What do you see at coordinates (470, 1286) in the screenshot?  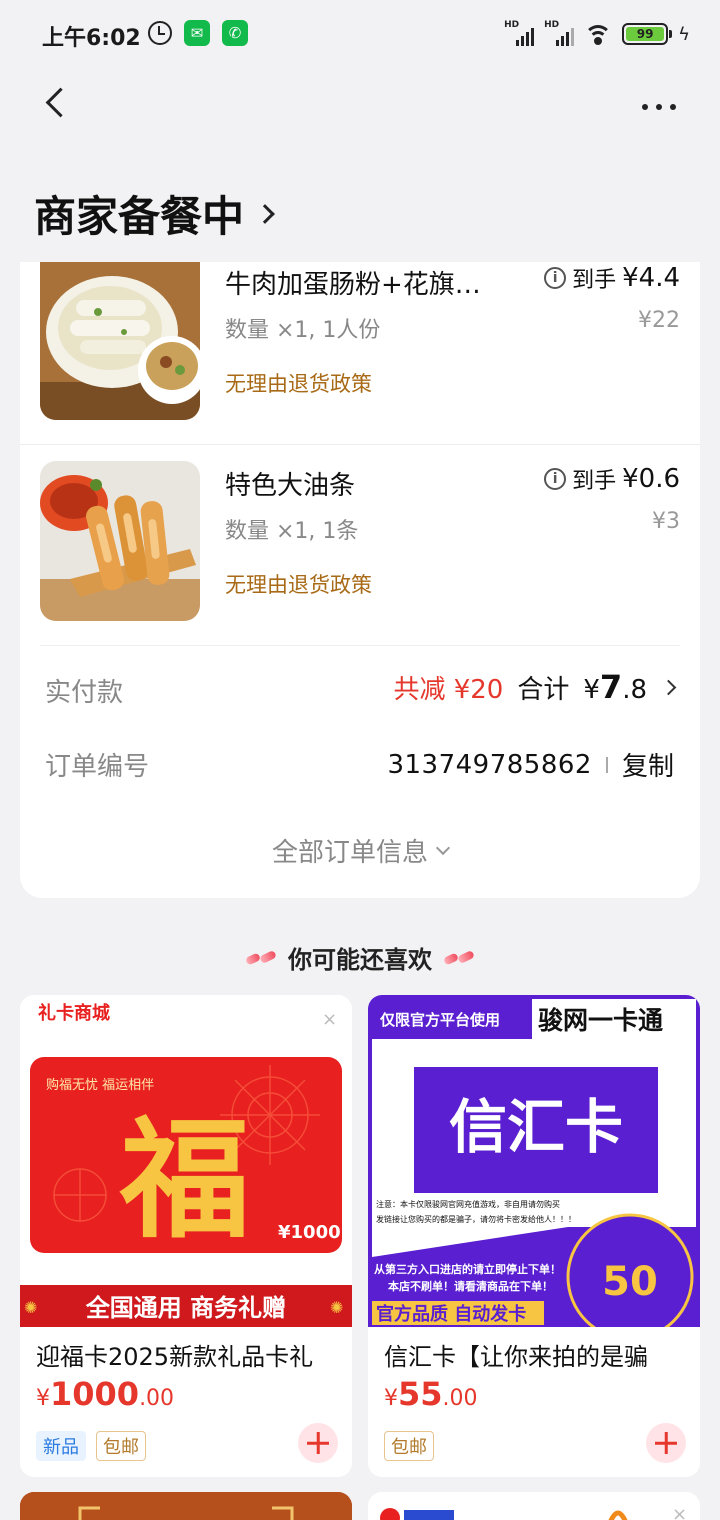 I see `svg-text: 本店不刷单！请看清商品在下单！` at bounding box center [470, 1286].